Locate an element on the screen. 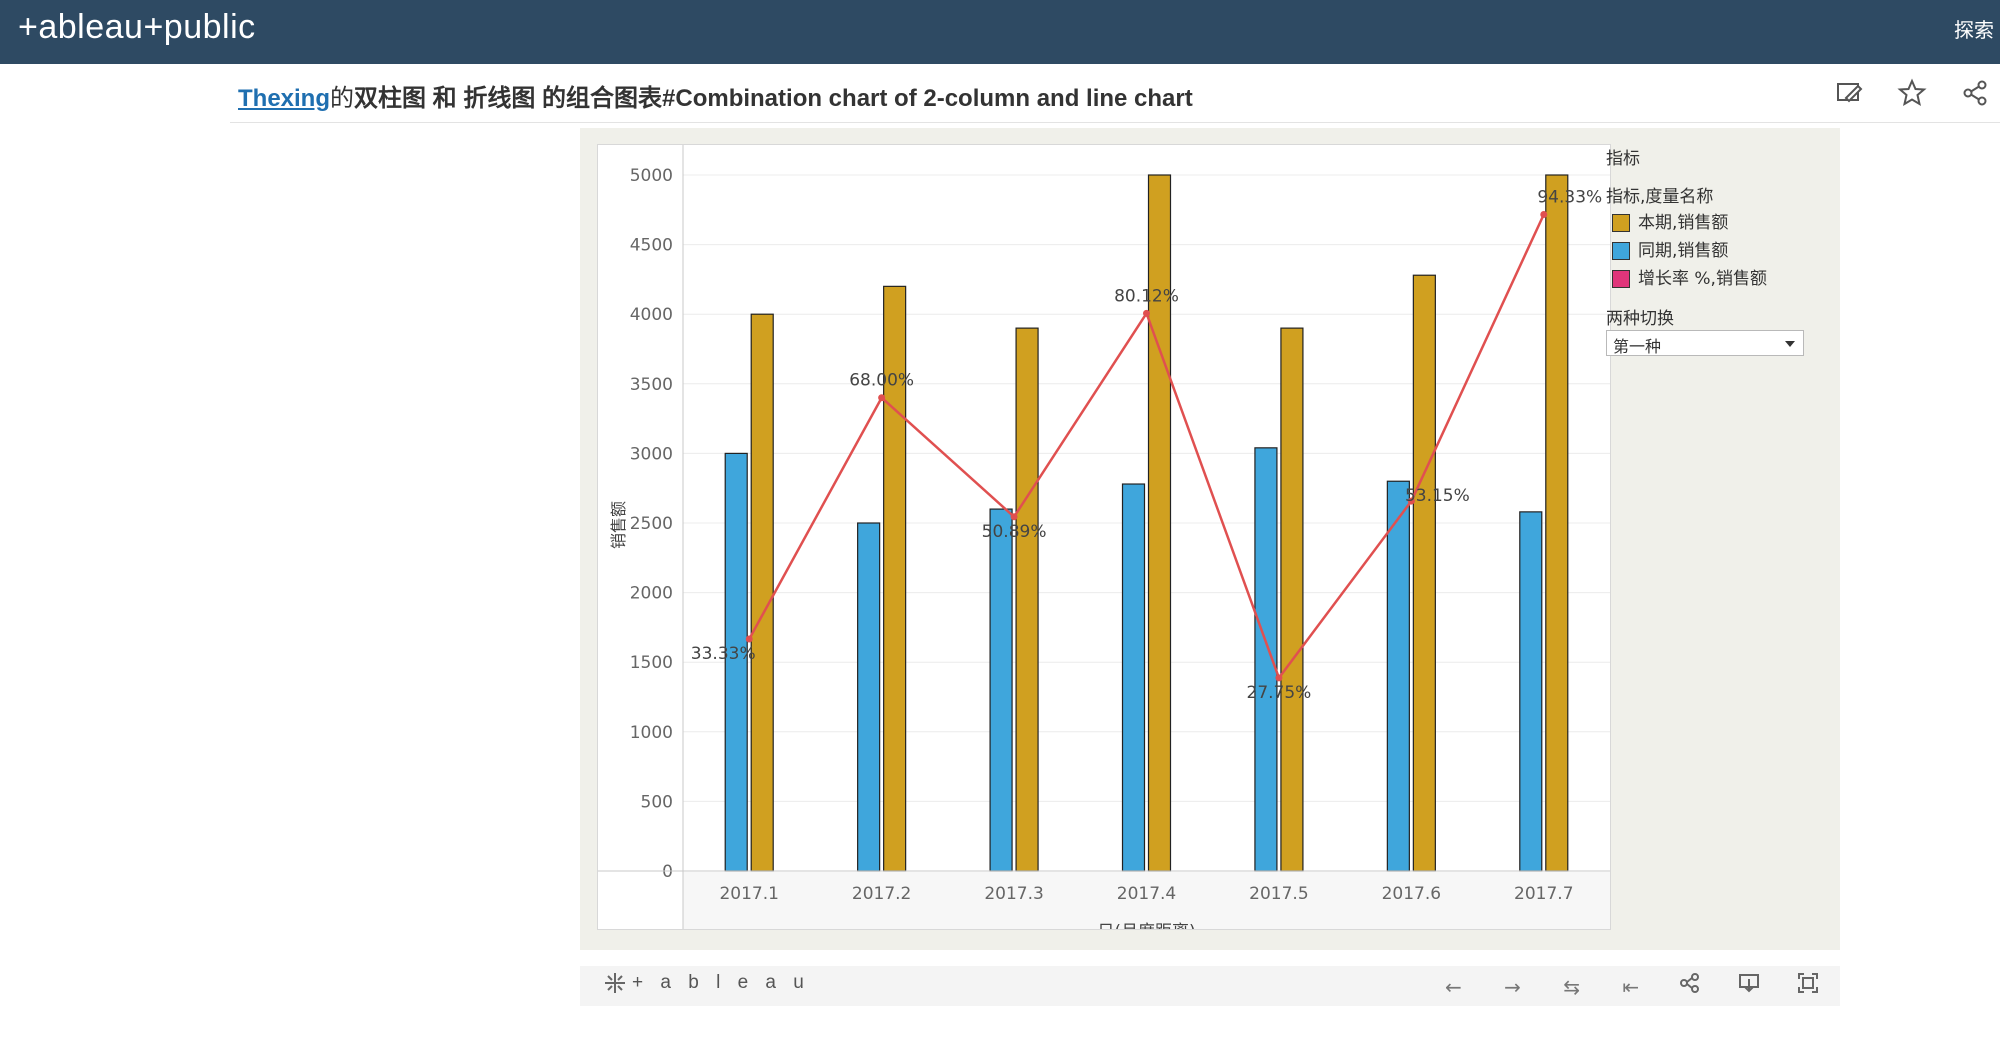 The image size is (2000, 1046). legend-item-growth: 增长率 %,销售额 is located at coordinates (1689, 276).